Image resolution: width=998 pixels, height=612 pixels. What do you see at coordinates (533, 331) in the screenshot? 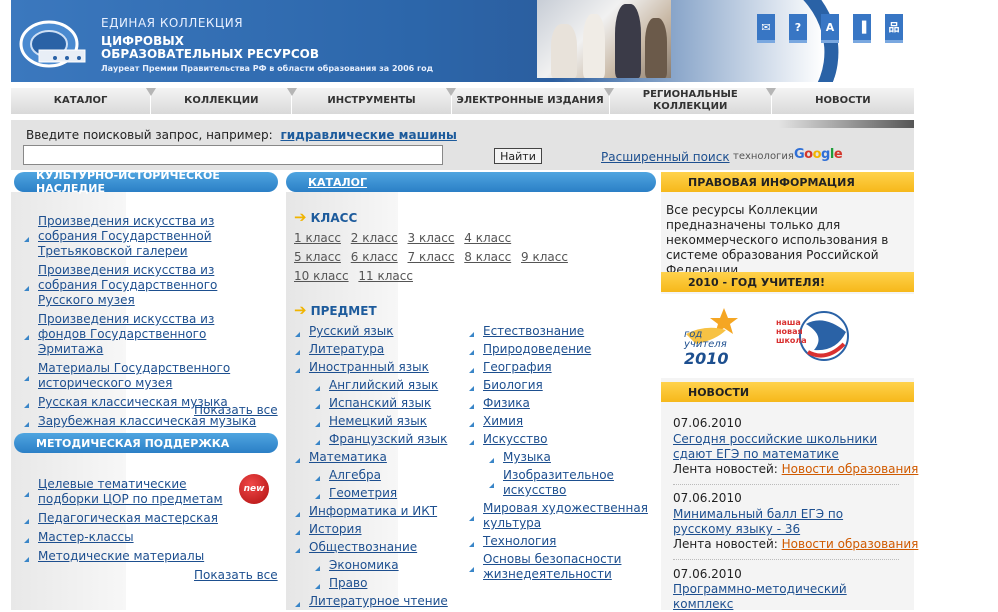
I see `subject-link: Естествознание` at bounding box center [533, 331].